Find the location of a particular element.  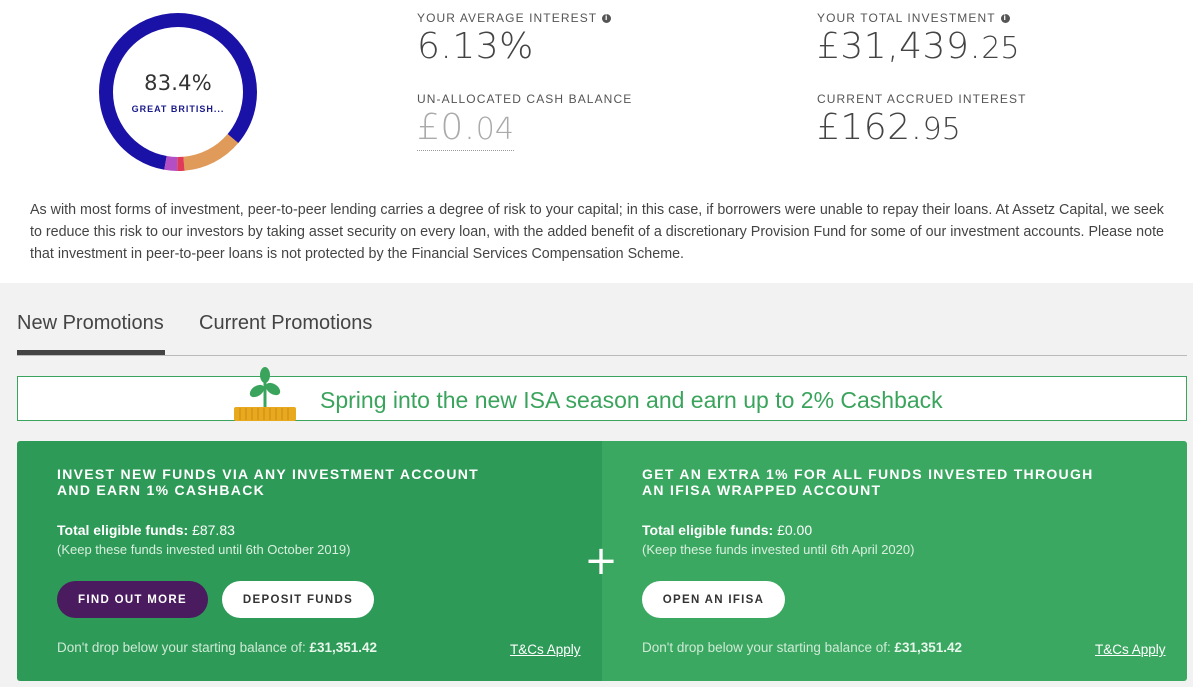

total-investment-stat: YOUR TOTAL INVESTMENT i £31,439.25 is located at coordinates (918, 38).